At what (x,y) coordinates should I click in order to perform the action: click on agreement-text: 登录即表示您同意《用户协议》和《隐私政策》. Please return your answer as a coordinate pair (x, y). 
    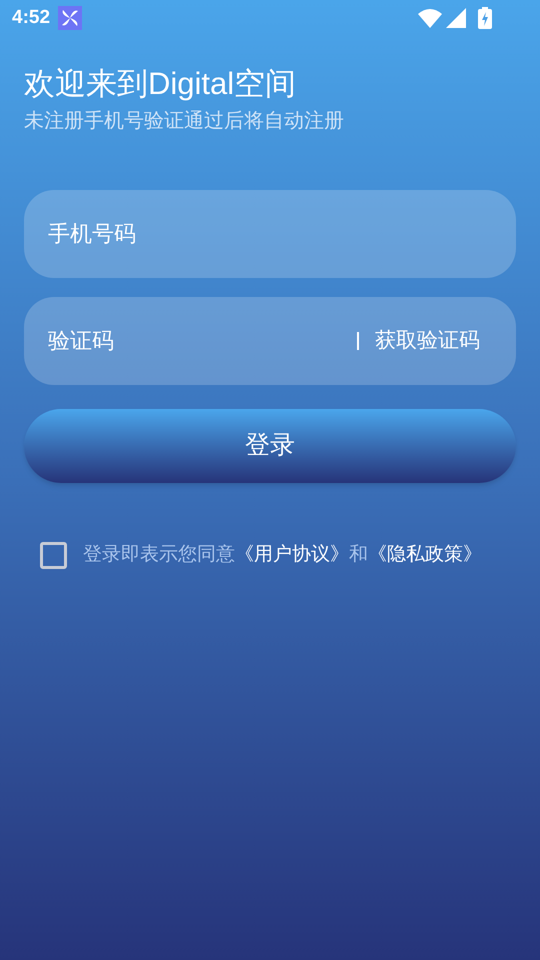
    Looking at the image, I should click on (282, 555).